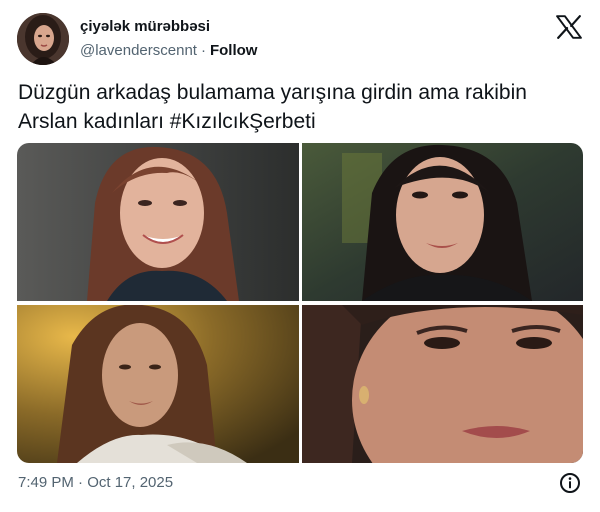 The image size is (600, 512). What do you see at coordinates (569, 27) in the screenshot?
I see `x-logo-icon` at bounding box center [569, 27].